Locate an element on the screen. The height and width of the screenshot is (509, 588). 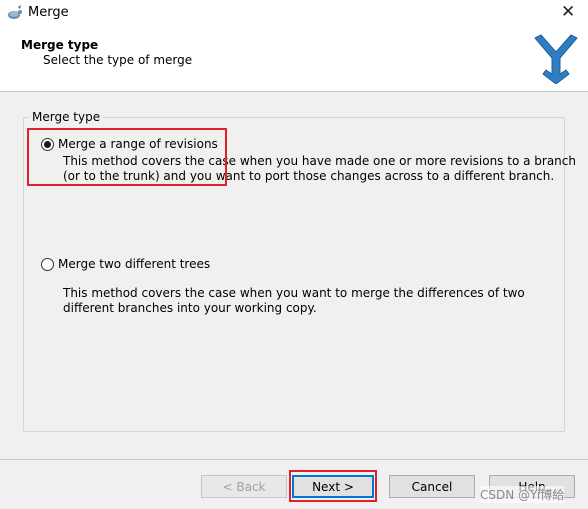
group-label: Merge type is located at coordinates (66, 117).